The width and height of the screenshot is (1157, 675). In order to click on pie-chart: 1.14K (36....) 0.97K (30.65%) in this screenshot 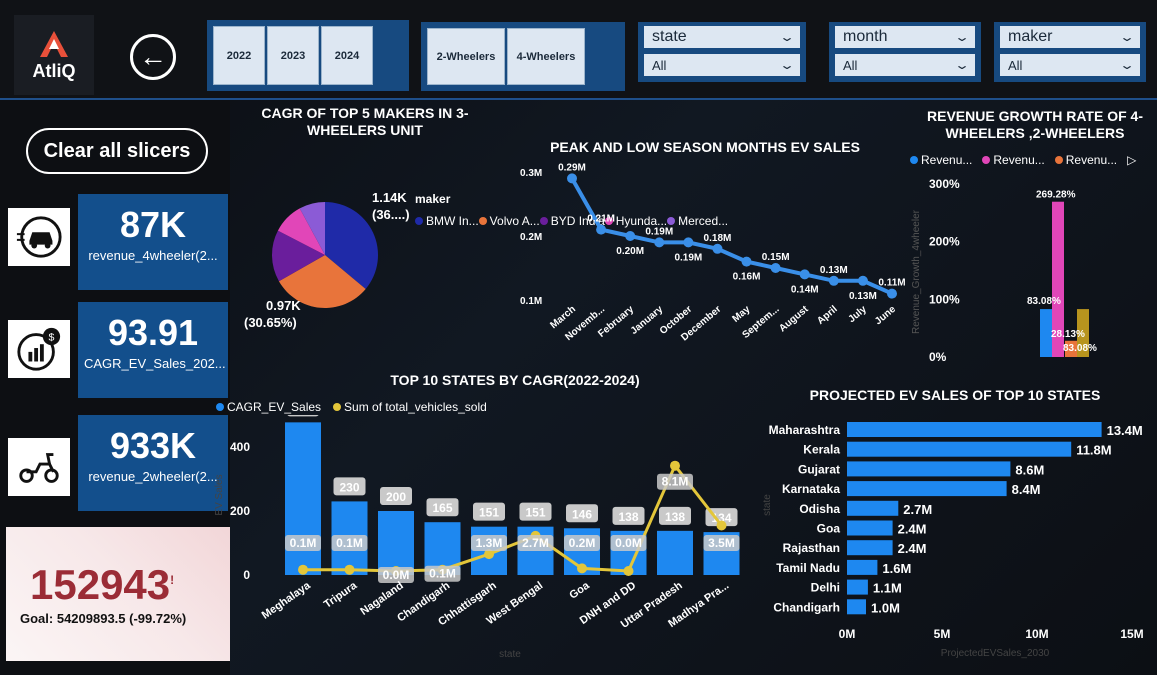, I will do `click(327, 260)`.